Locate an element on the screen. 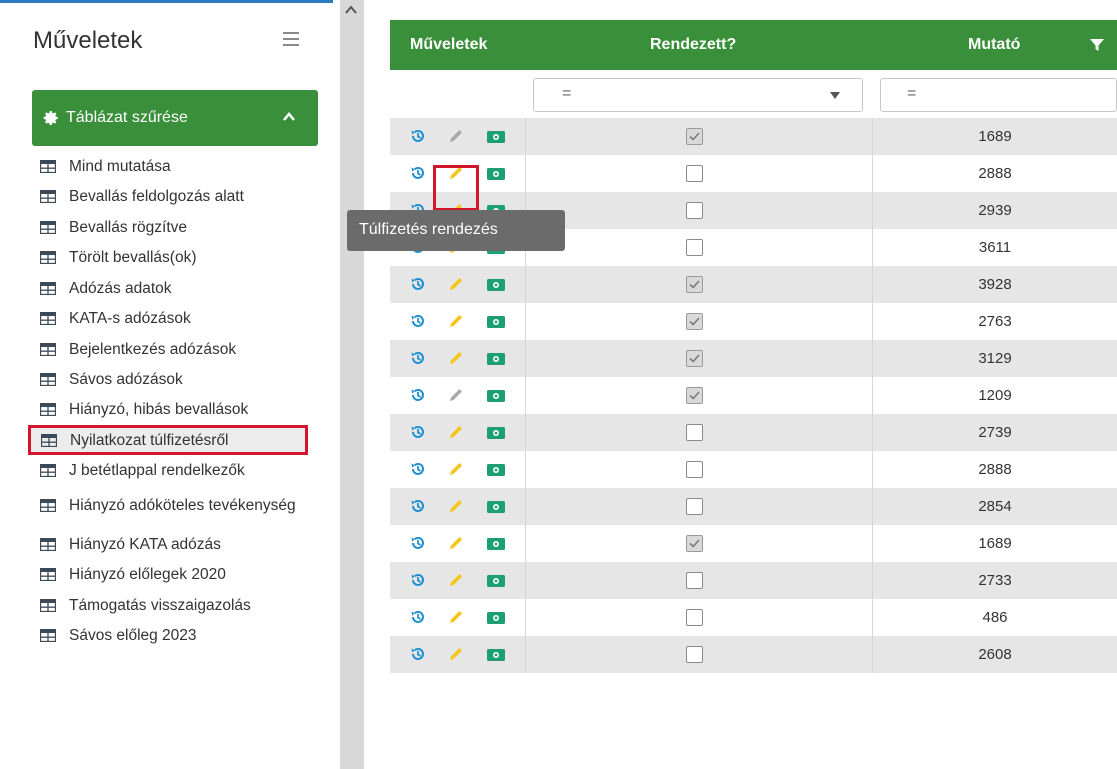 Image resolution: width=1117 pixels, height=769 pixels. edit-button-highlight is located at coordinates (456, 188).